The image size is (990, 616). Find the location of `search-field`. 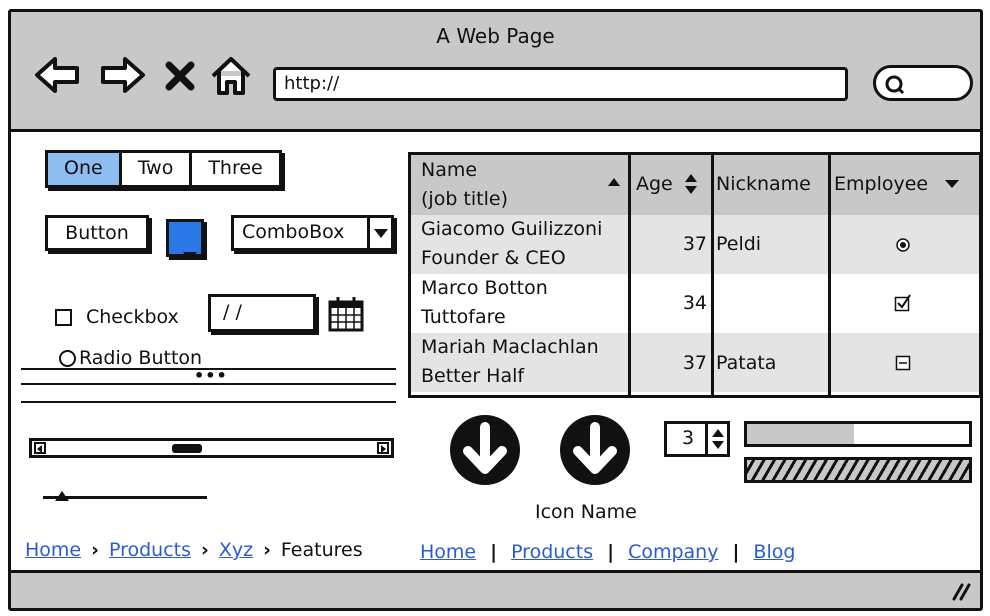

search-field is located at coordinates (923, 83).